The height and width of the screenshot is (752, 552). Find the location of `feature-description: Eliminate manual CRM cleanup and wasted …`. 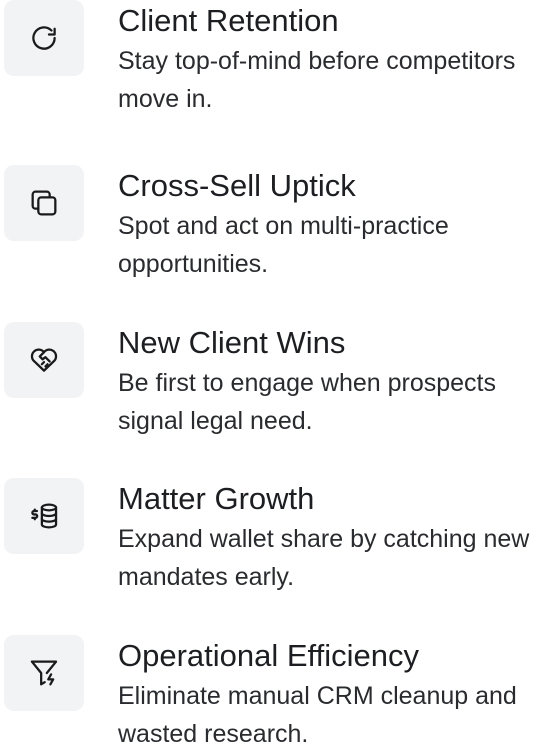

feature-description: Eliminate manual CRM cleanup and wasted … is located at coordinates (317, 715).